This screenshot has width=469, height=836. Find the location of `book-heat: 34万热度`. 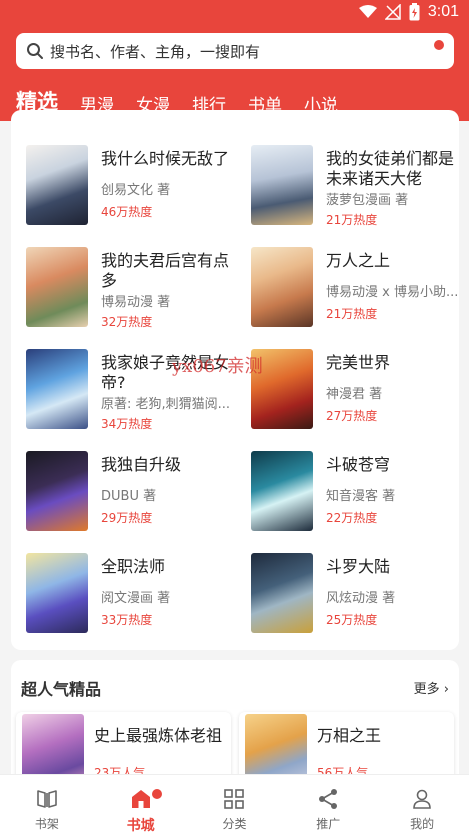

book-heat: 34万热度 is located at coordinates (127, 424).